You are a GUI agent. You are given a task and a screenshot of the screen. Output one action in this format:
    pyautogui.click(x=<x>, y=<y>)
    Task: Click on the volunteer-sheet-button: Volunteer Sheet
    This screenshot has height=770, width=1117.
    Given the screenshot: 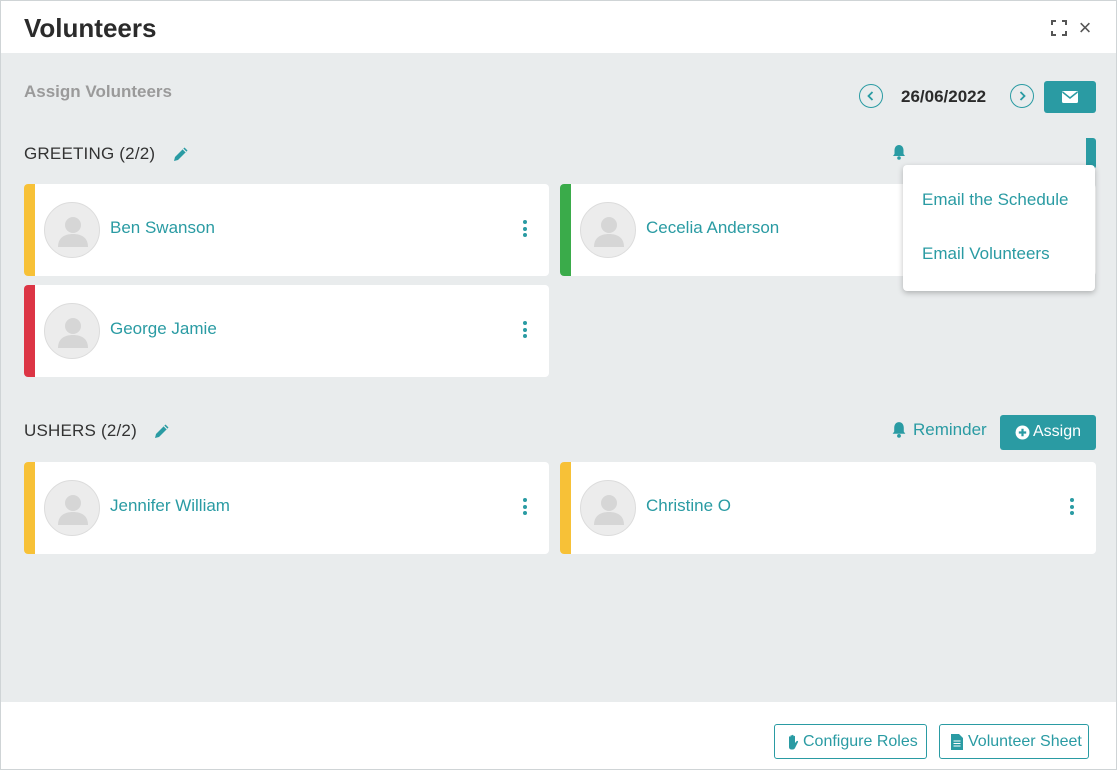 What is the action you would take?
    pyautogui.click(x=1014, y=741)
    